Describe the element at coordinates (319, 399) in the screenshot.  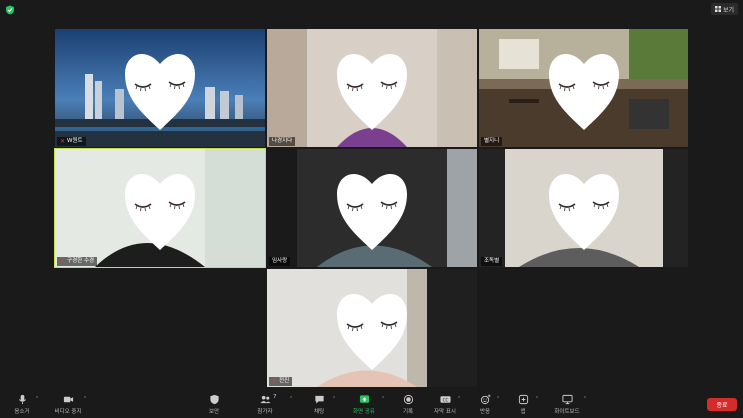
I see `chat-bubble-icon` at that location.